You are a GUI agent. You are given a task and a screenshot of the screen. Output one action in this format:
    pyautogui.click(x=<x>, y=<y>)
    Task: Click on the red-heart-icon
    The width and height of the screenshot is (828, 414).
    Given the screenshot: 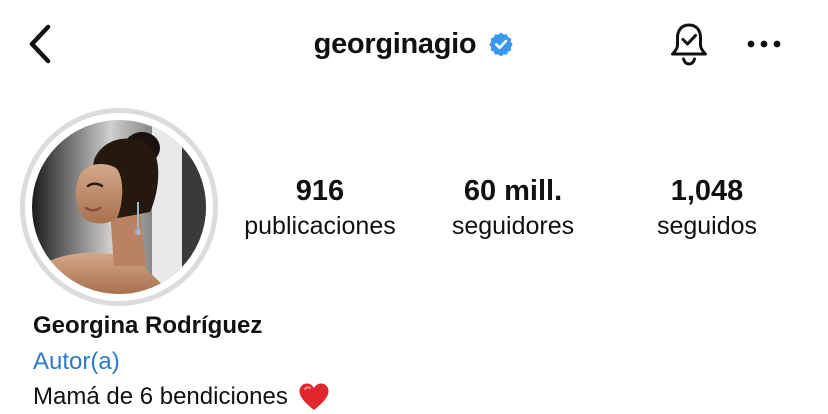 What is the action you would take?
    pyautogui.click(x=314, y=397)
    